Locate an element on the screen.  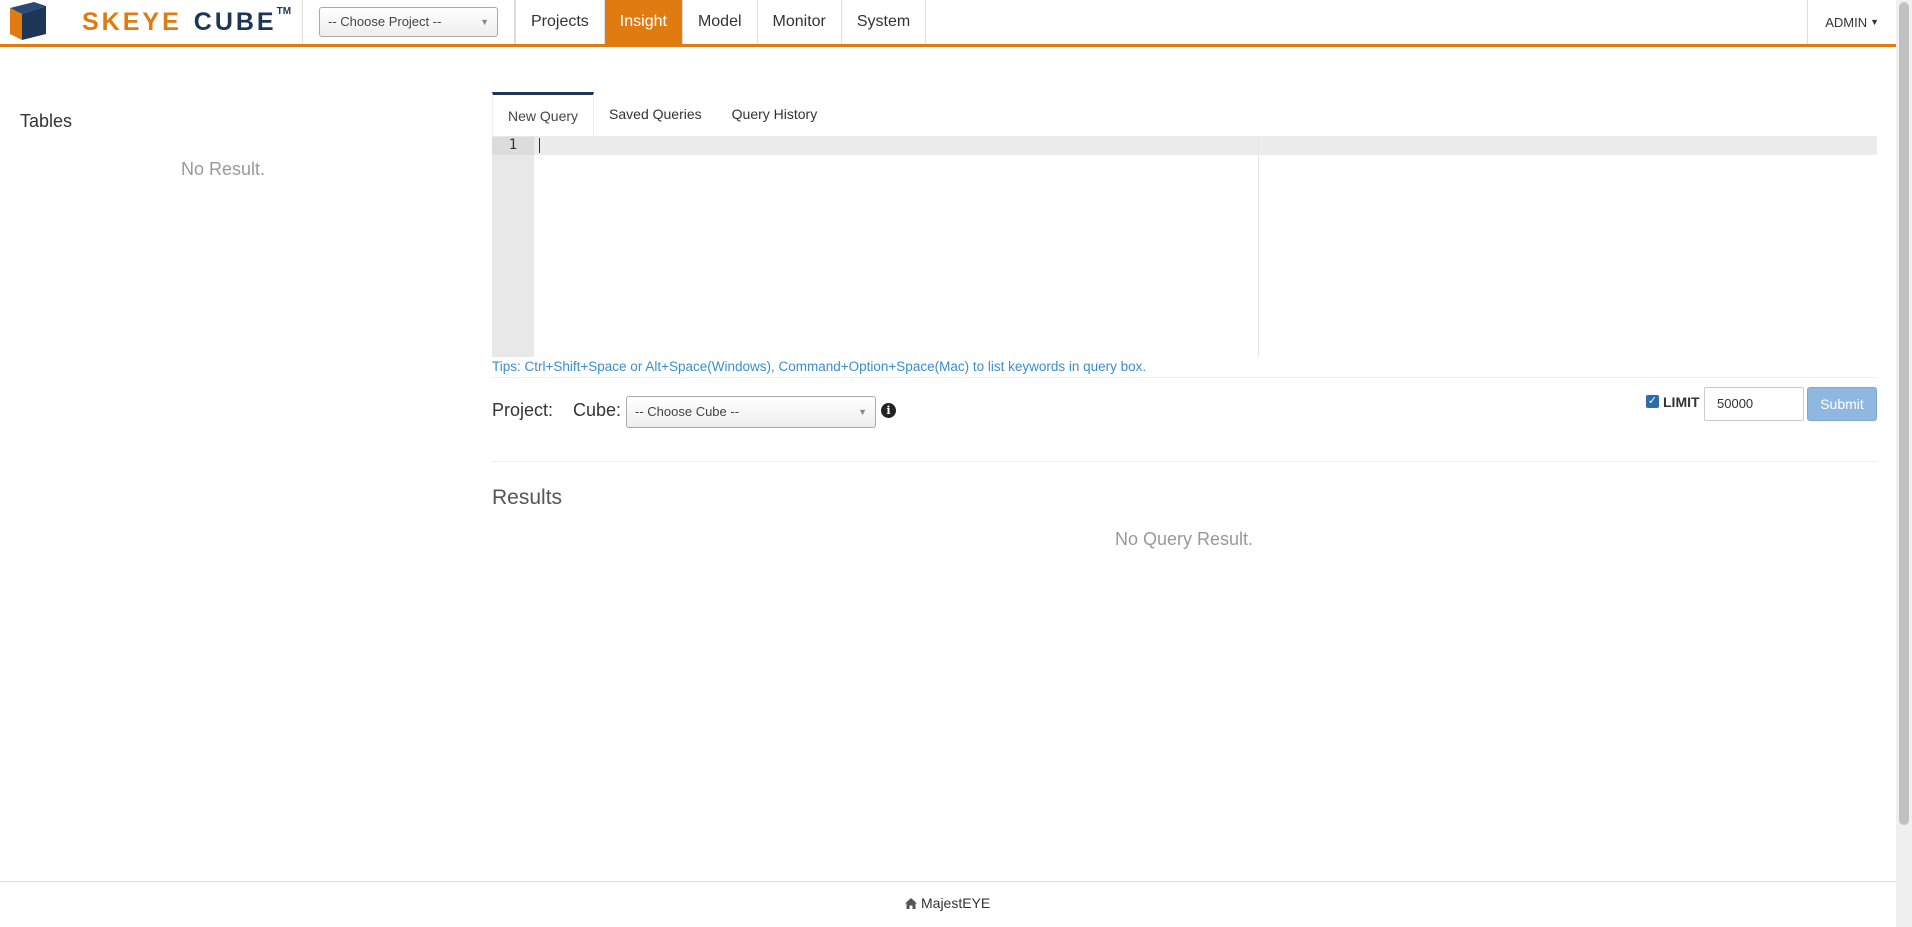
editor-active-line is located at coordinates (1205, 145).